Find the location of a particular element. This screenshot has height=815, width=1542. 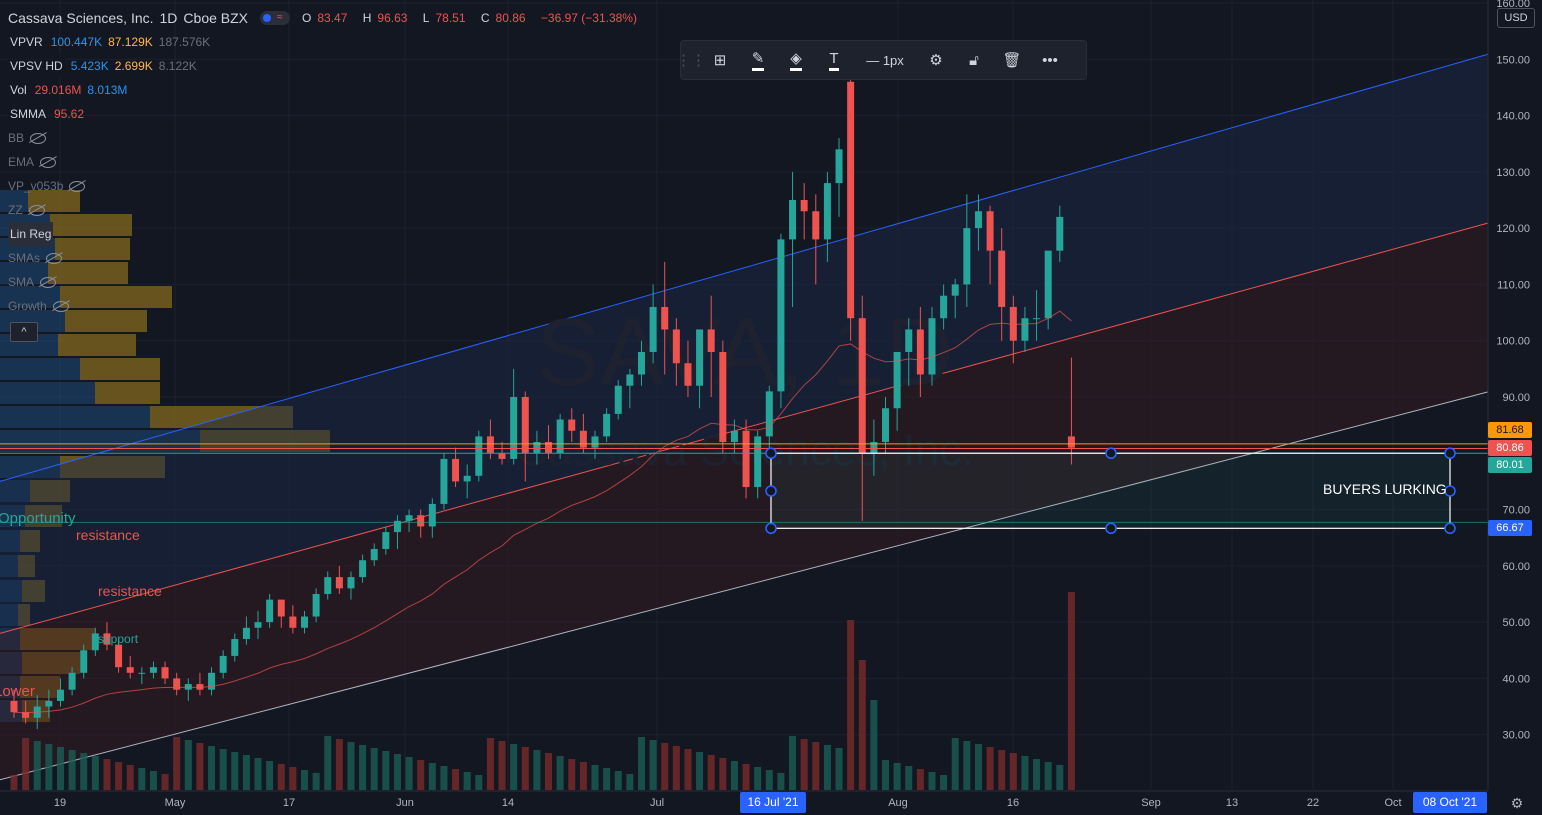

price-tick-label: 140.00 is located at coordinates (1513, 117).